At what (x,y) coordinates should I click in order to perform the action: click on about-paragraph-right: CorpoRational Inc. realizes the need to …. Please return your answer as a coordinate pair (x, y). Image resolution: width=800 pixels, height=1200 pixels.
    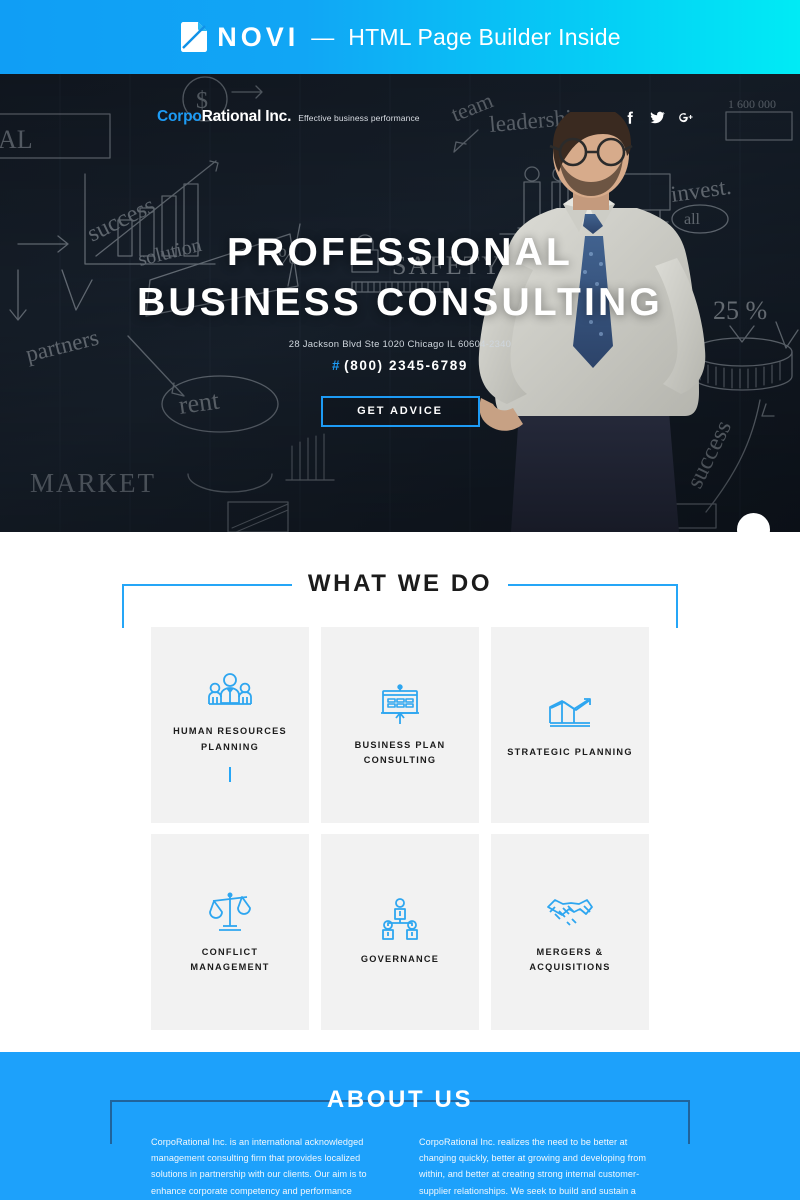
    Looking at the image, I should click on (533, 1166).